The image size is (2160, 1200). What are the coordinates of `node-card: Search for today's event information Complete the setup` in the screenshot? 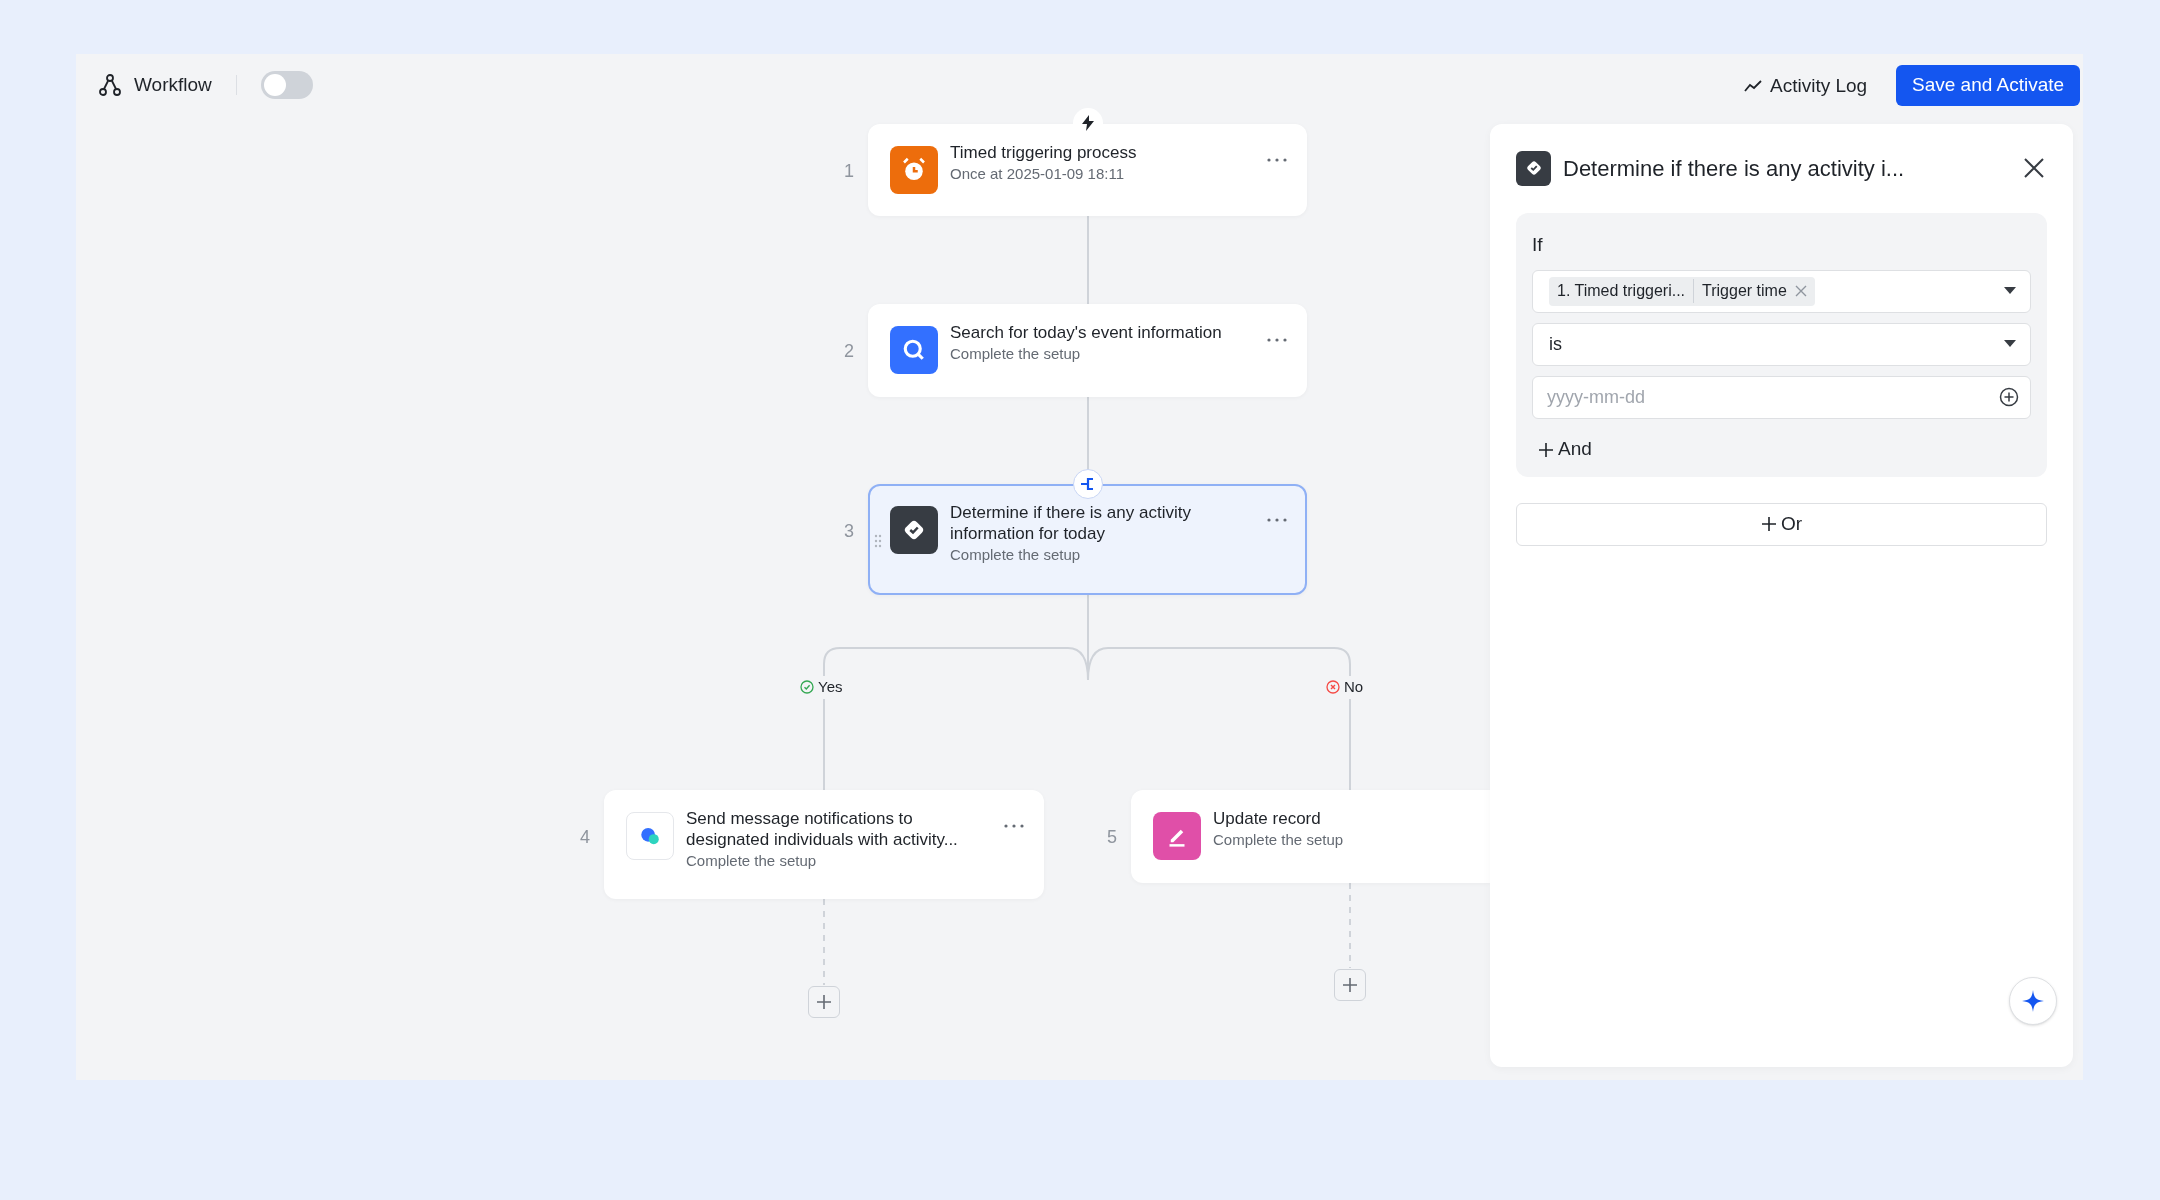 It's located at (1087, 350).